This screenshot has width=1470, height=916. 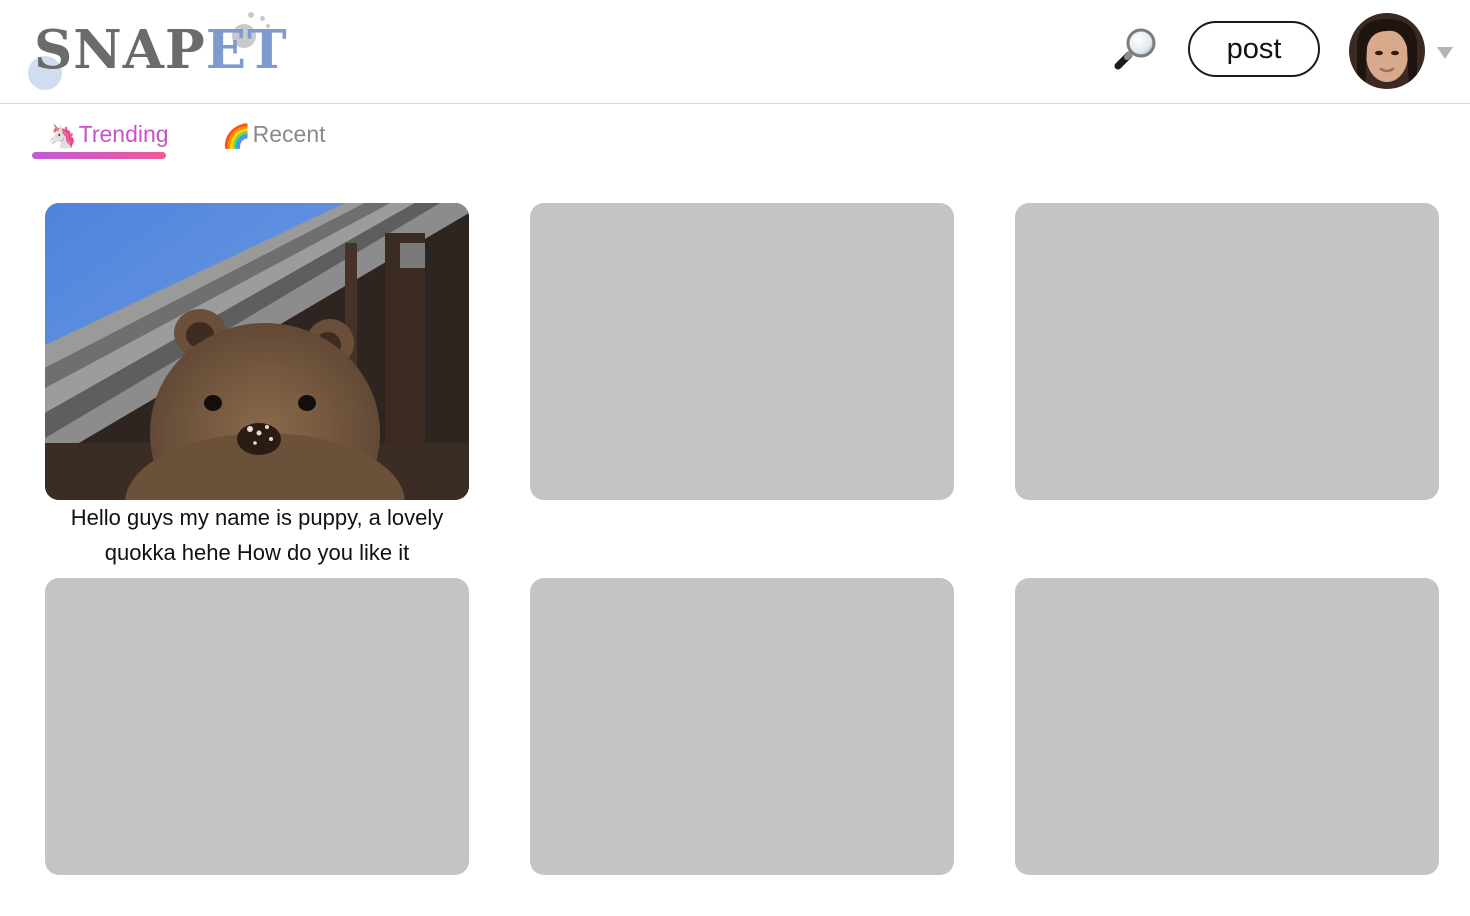 I want to click on quokka-photo, so click(x=257, y=351).